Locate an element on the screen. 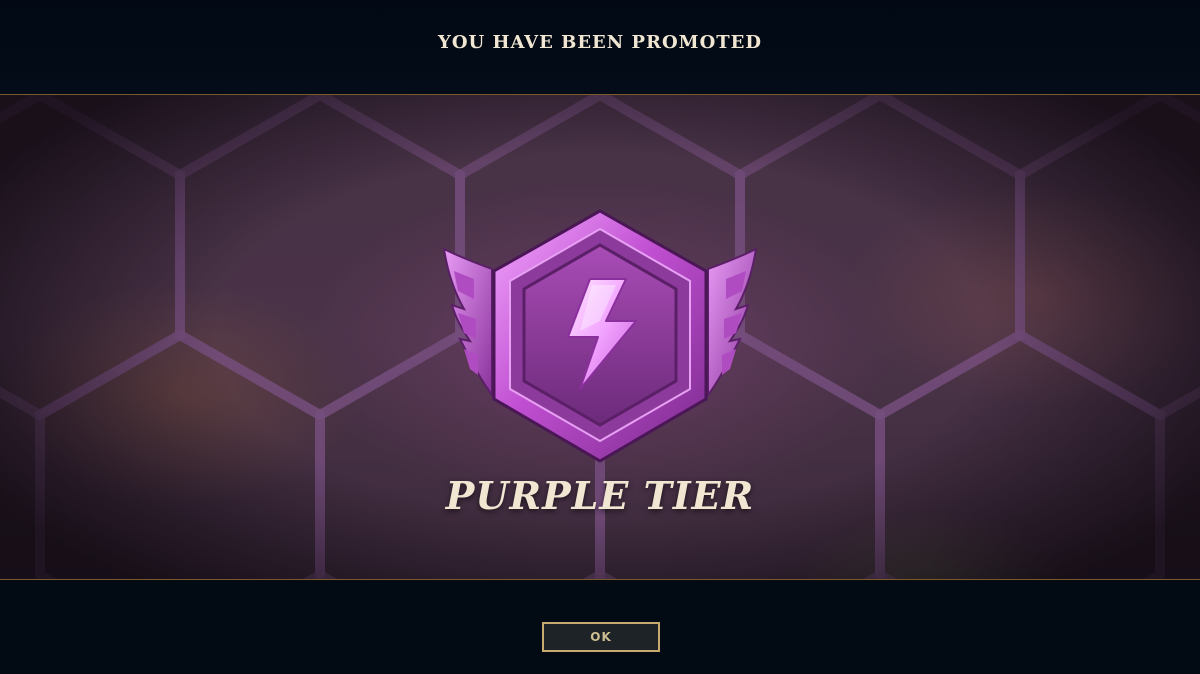 The height and width of the screenshot is (674, 1200). right-wing-ornament is located at coordinates (732, 323).